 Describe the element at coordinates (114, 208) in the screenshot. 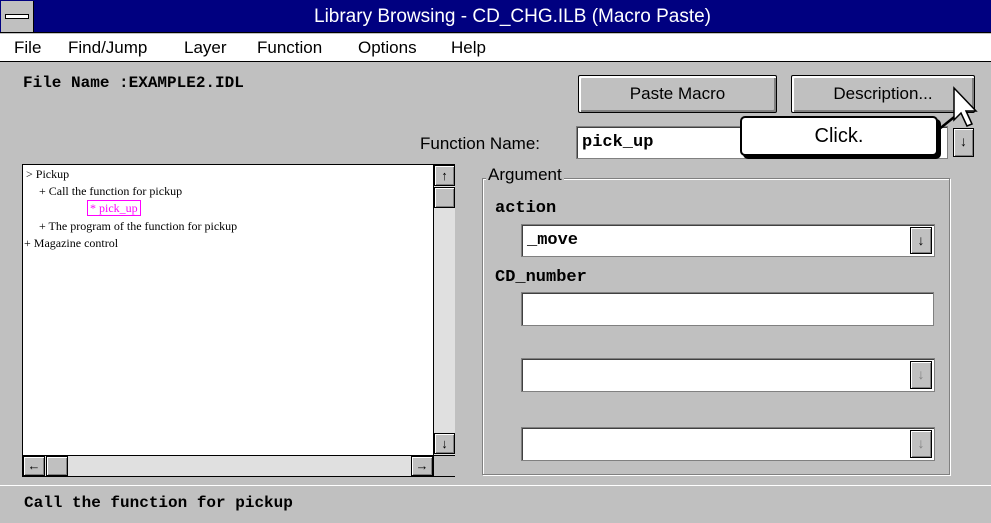

I see `tree-item-pick-up: * pick_up` at that location.